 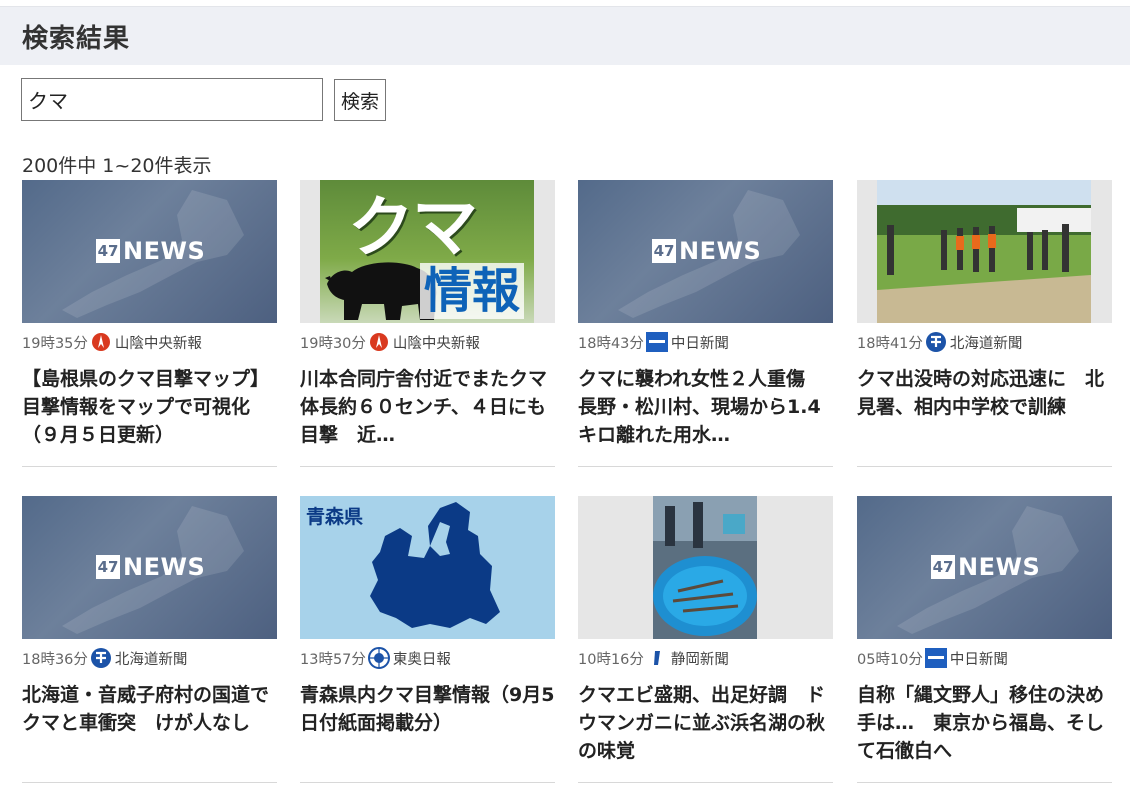 What do you see at coordinates (565, 36) in the screenshot?
I see `page-header: 検索結果` at bounding box center [565, 36].